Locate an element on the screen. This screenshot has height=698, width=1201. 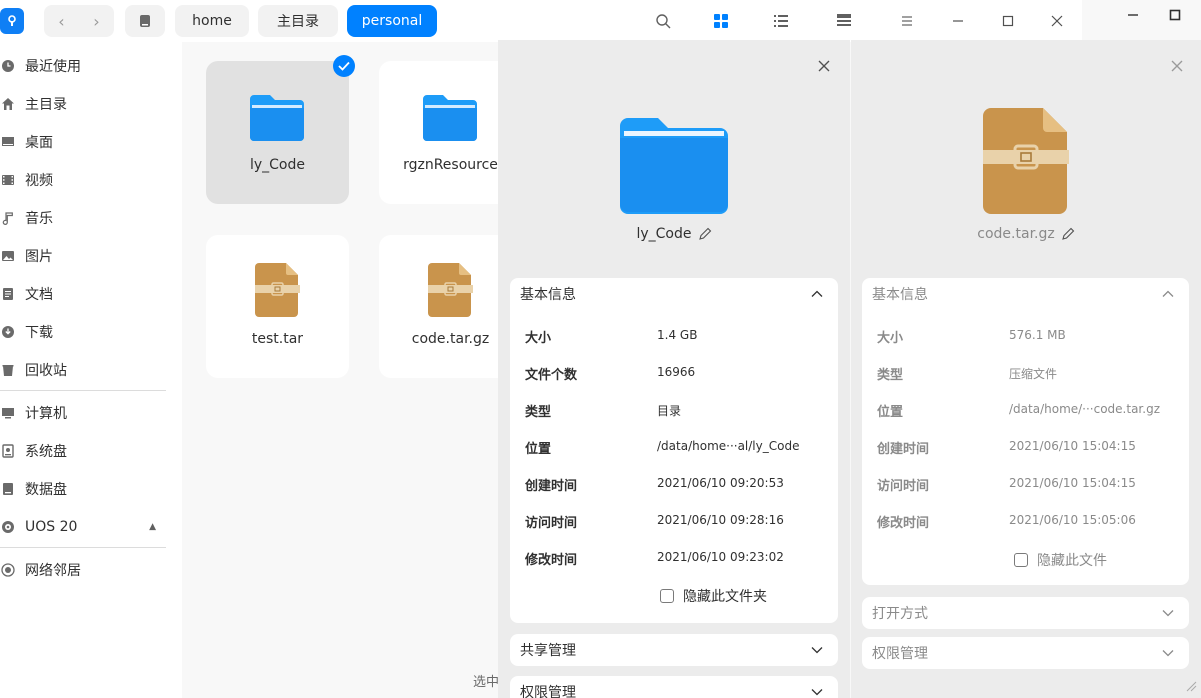
minimize-icon is located at coordinates (1133, 15).